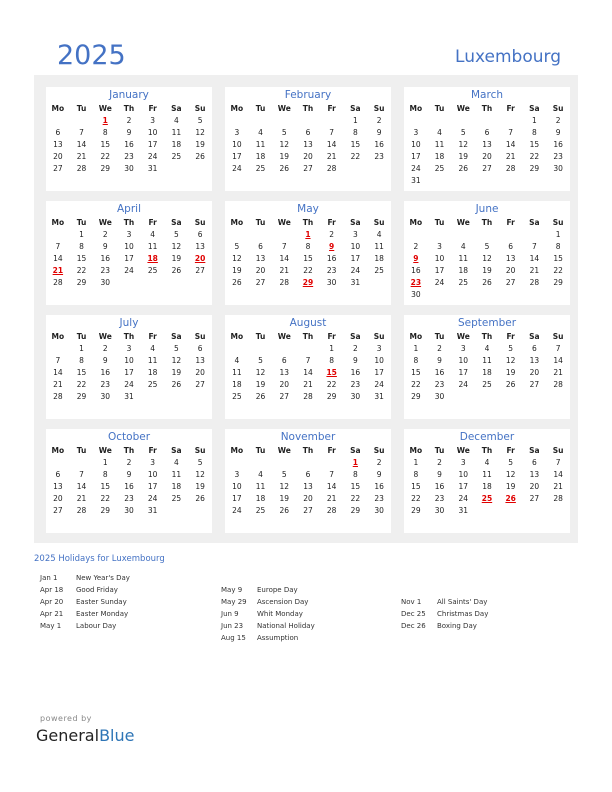 The width and height of the screenshot is (612, 792). I want to click on holiday-name: Good Friday, so click(97, 590).